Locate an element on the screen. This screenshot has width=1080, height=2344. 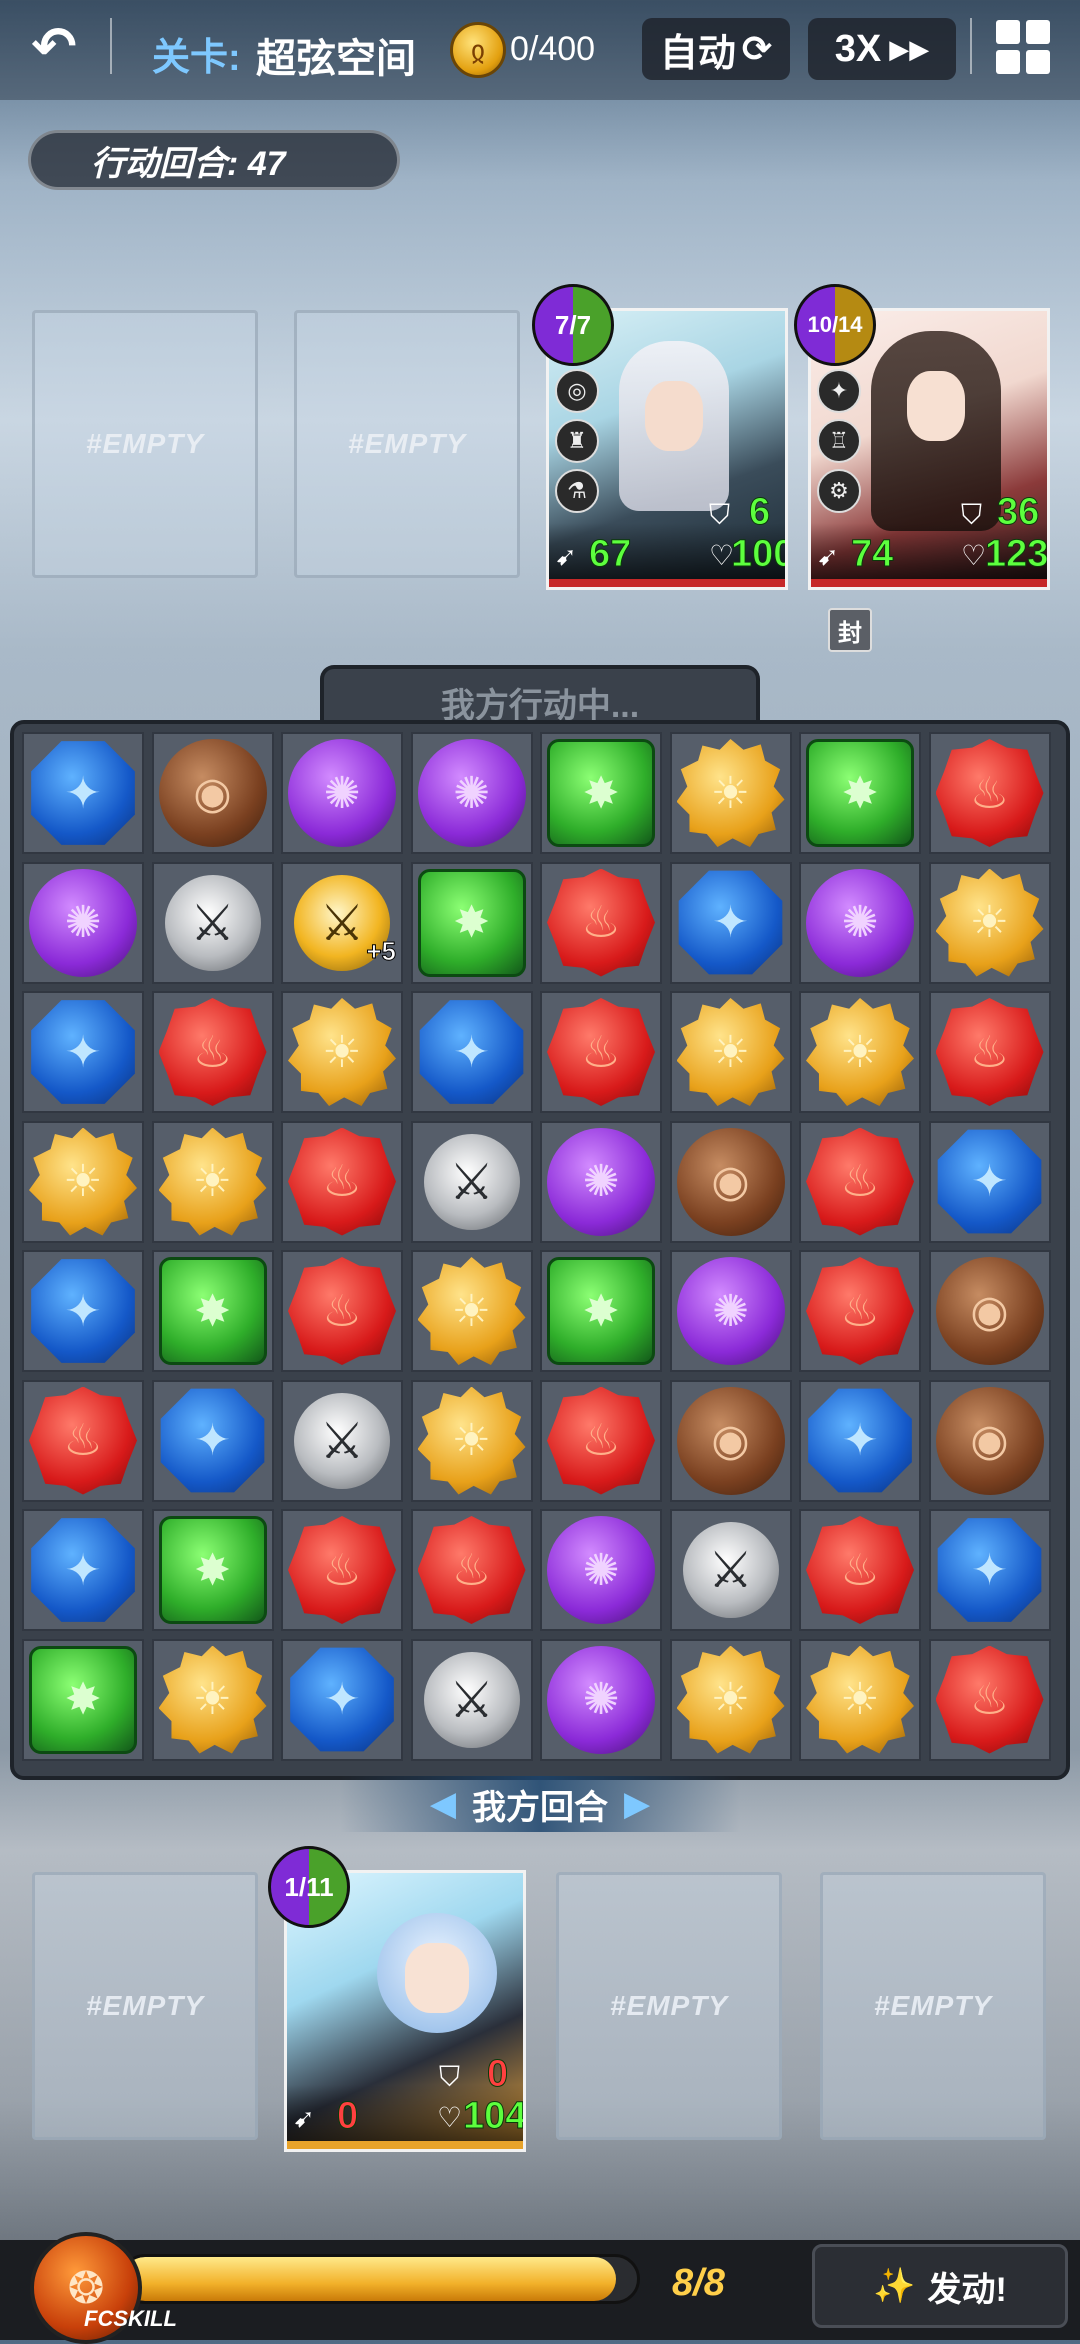
gem-bonus-label: +5 is located at coordinates (381, 950).